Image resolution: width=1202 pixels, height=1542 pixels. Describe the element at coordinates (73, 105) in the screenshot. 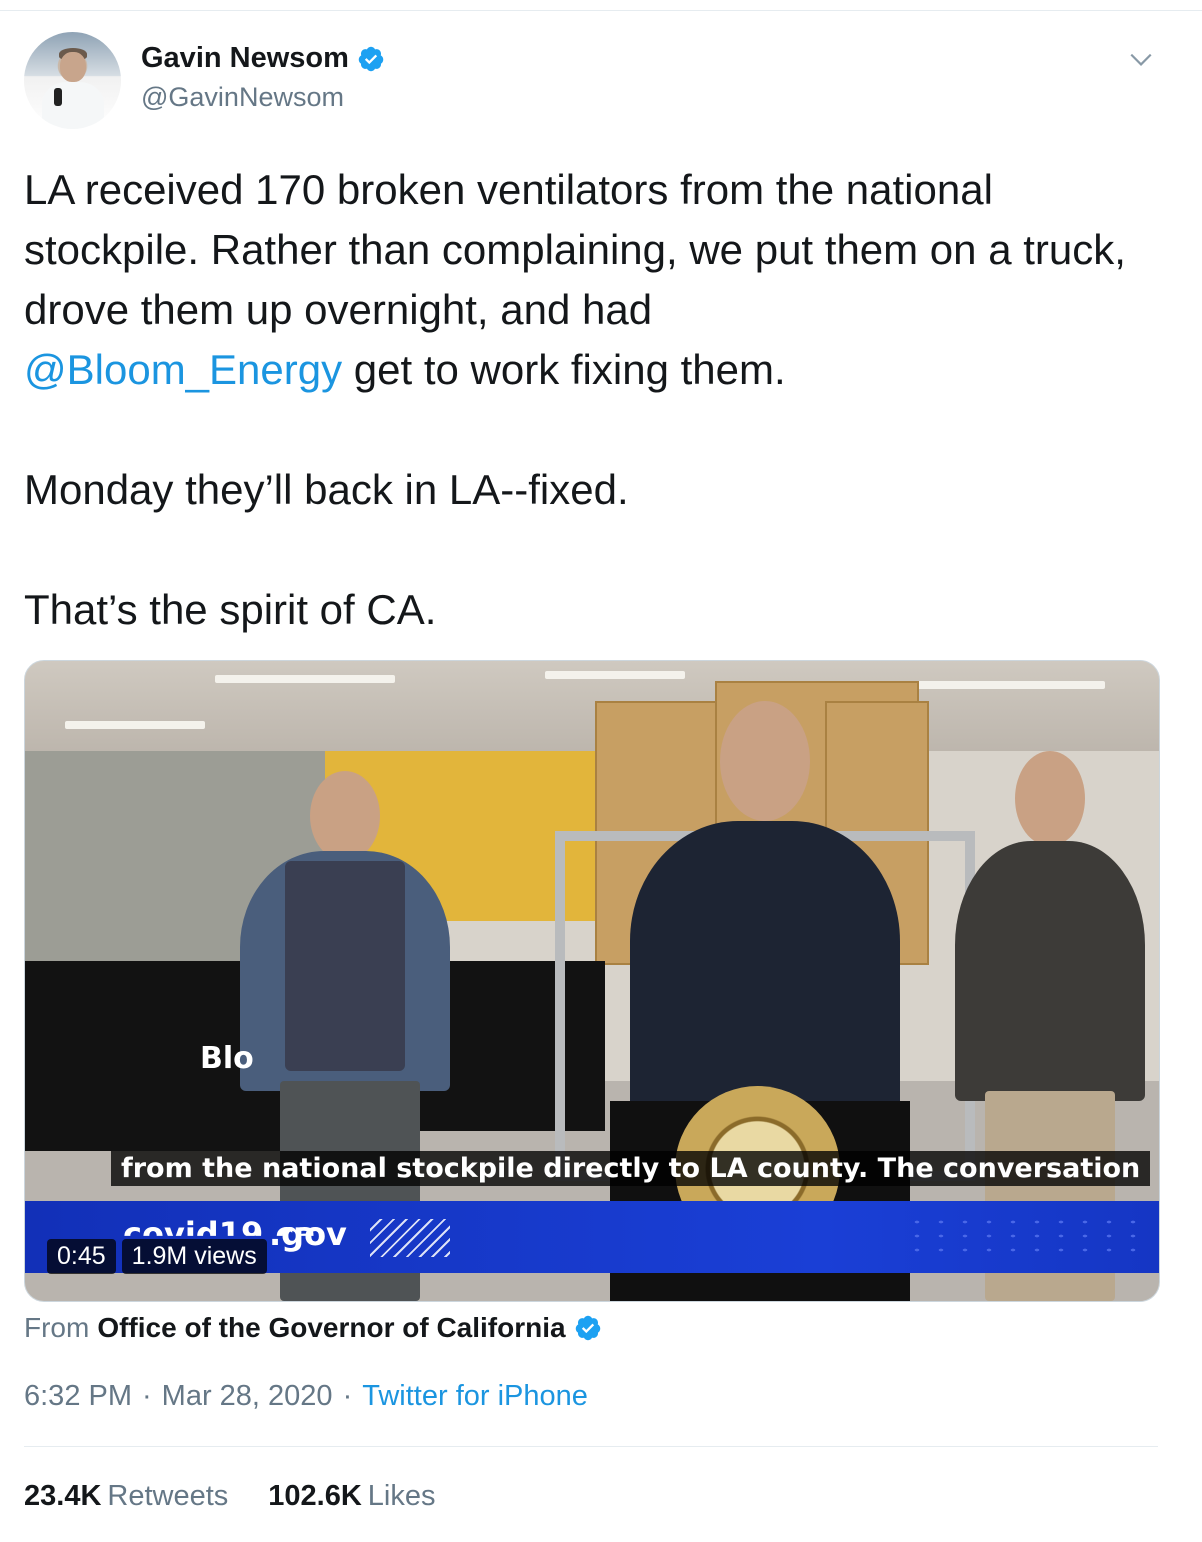

I see `avatar-shirt` at that location.